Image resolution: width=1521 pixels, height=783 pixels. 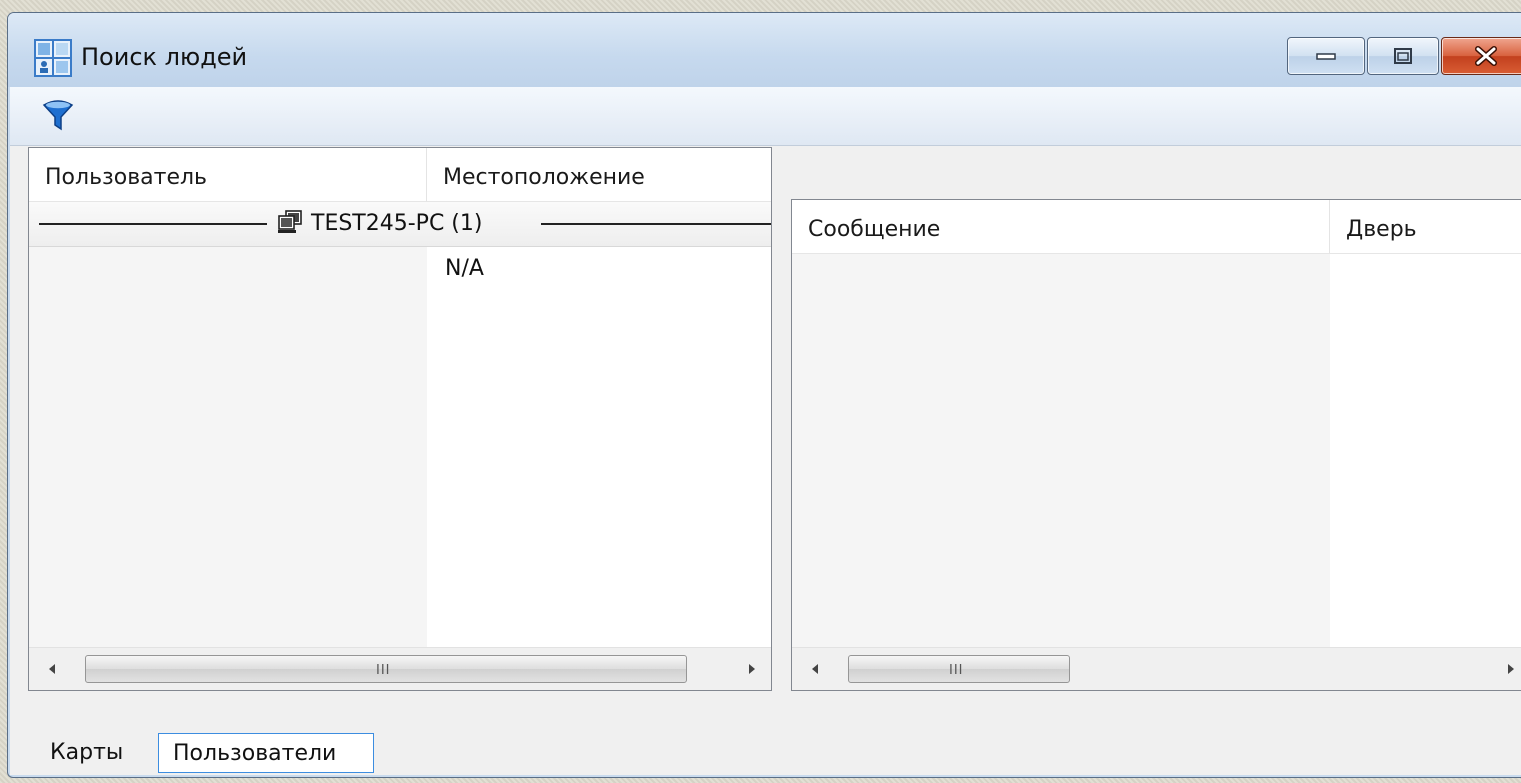 What do you see at coordinates (1061, 227) in the screenshot?
I see `column-header-message: Сообщение` at bounding box center [1061, 227].